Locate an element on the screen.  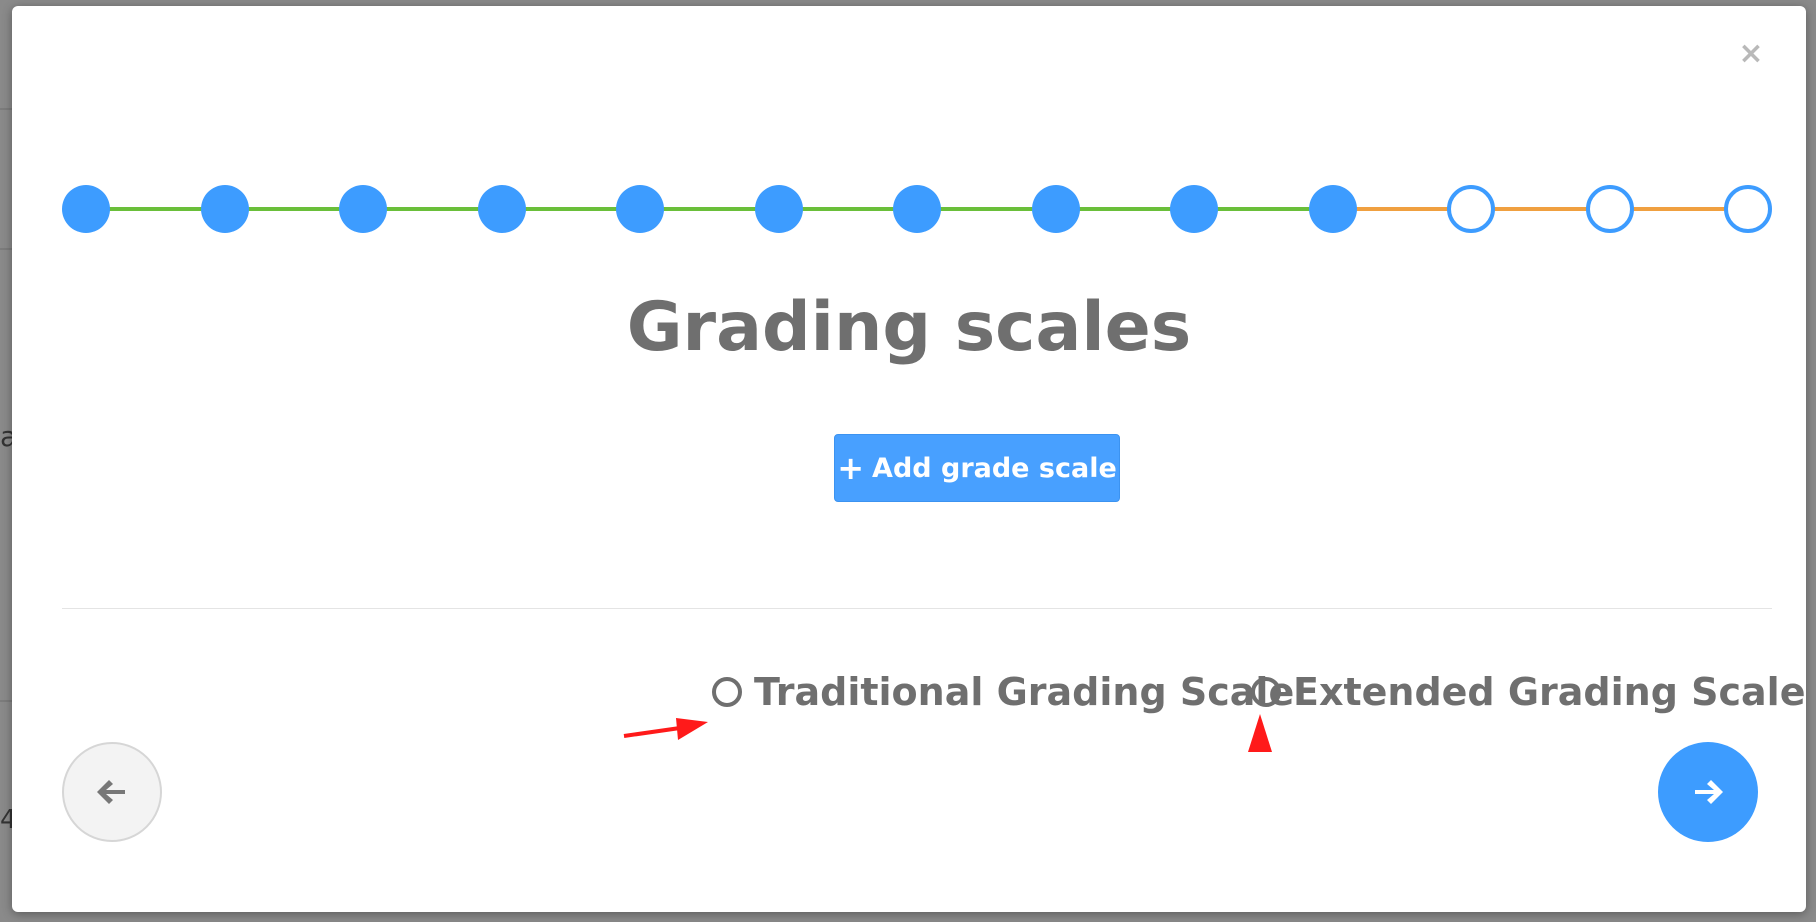
page-title: Grading scales is located at coordinates (909, 327).